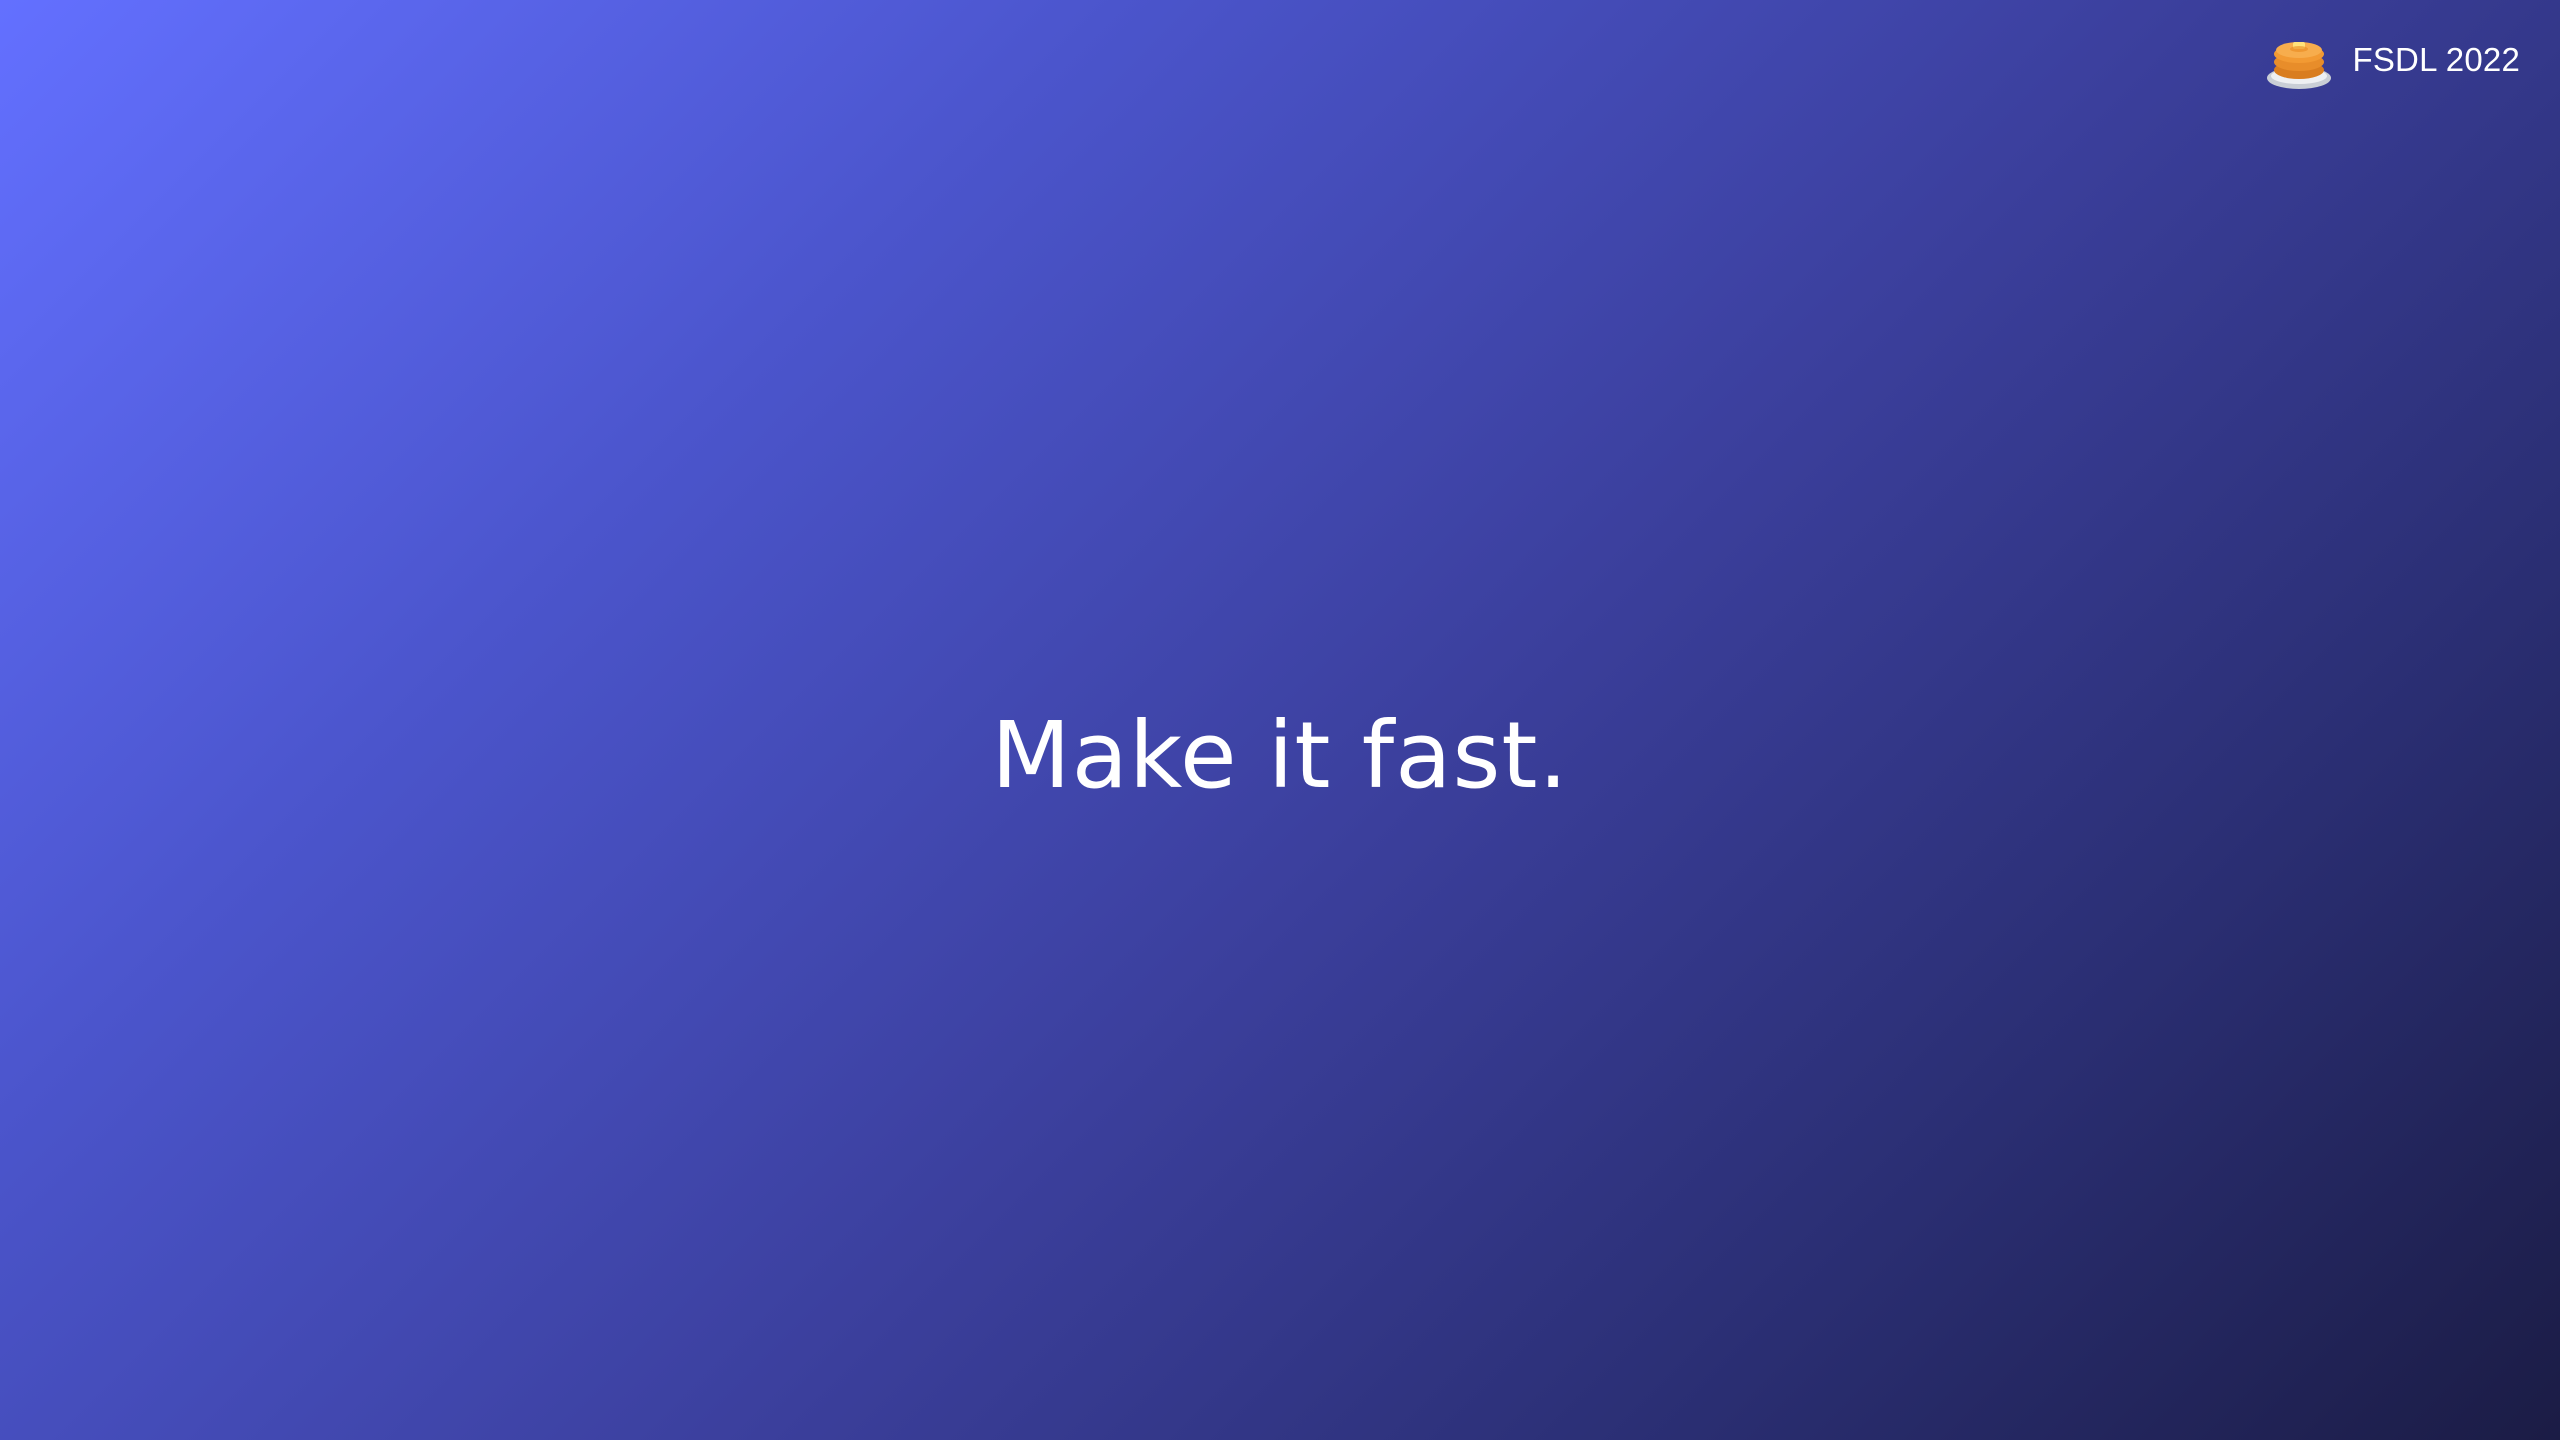 The width and height of the screenshot is (2560, 1440). What do you see at coordinates (2436, 59) in the screenshot?
I see `brand-text: FSDL 2022` at bounding box center [2436, 59].